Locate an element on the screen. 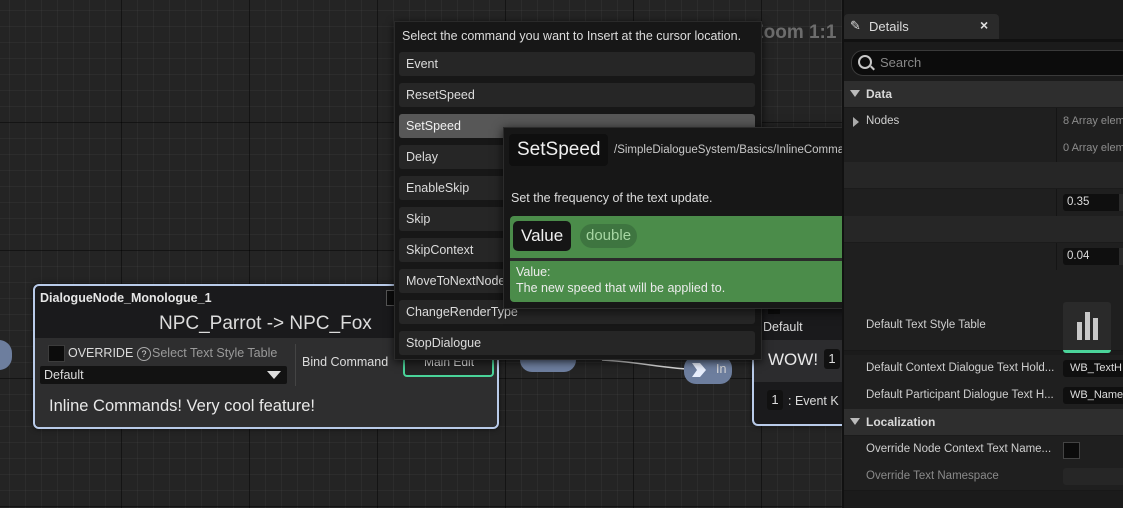  section-localization-title: Localization is located at coordinates (901, 422).